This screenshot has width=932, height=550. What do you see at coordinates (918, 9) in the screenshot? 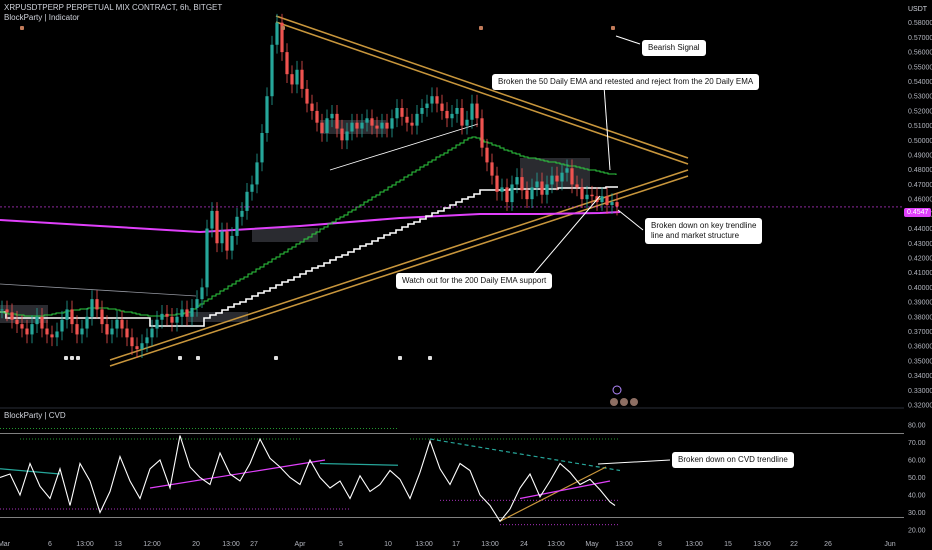
I see `currency-label: USDT` at bounding box center [918, 9].